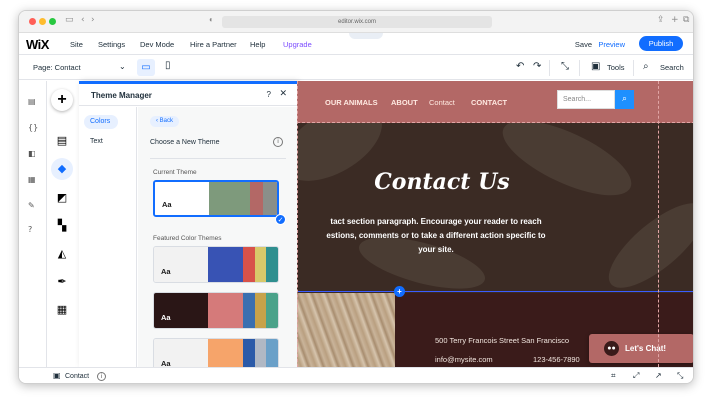  What do you see at coordinates (32, 153) in the screenshot?
I see `layers-icon: ◧` at bounding box center [32, 153].